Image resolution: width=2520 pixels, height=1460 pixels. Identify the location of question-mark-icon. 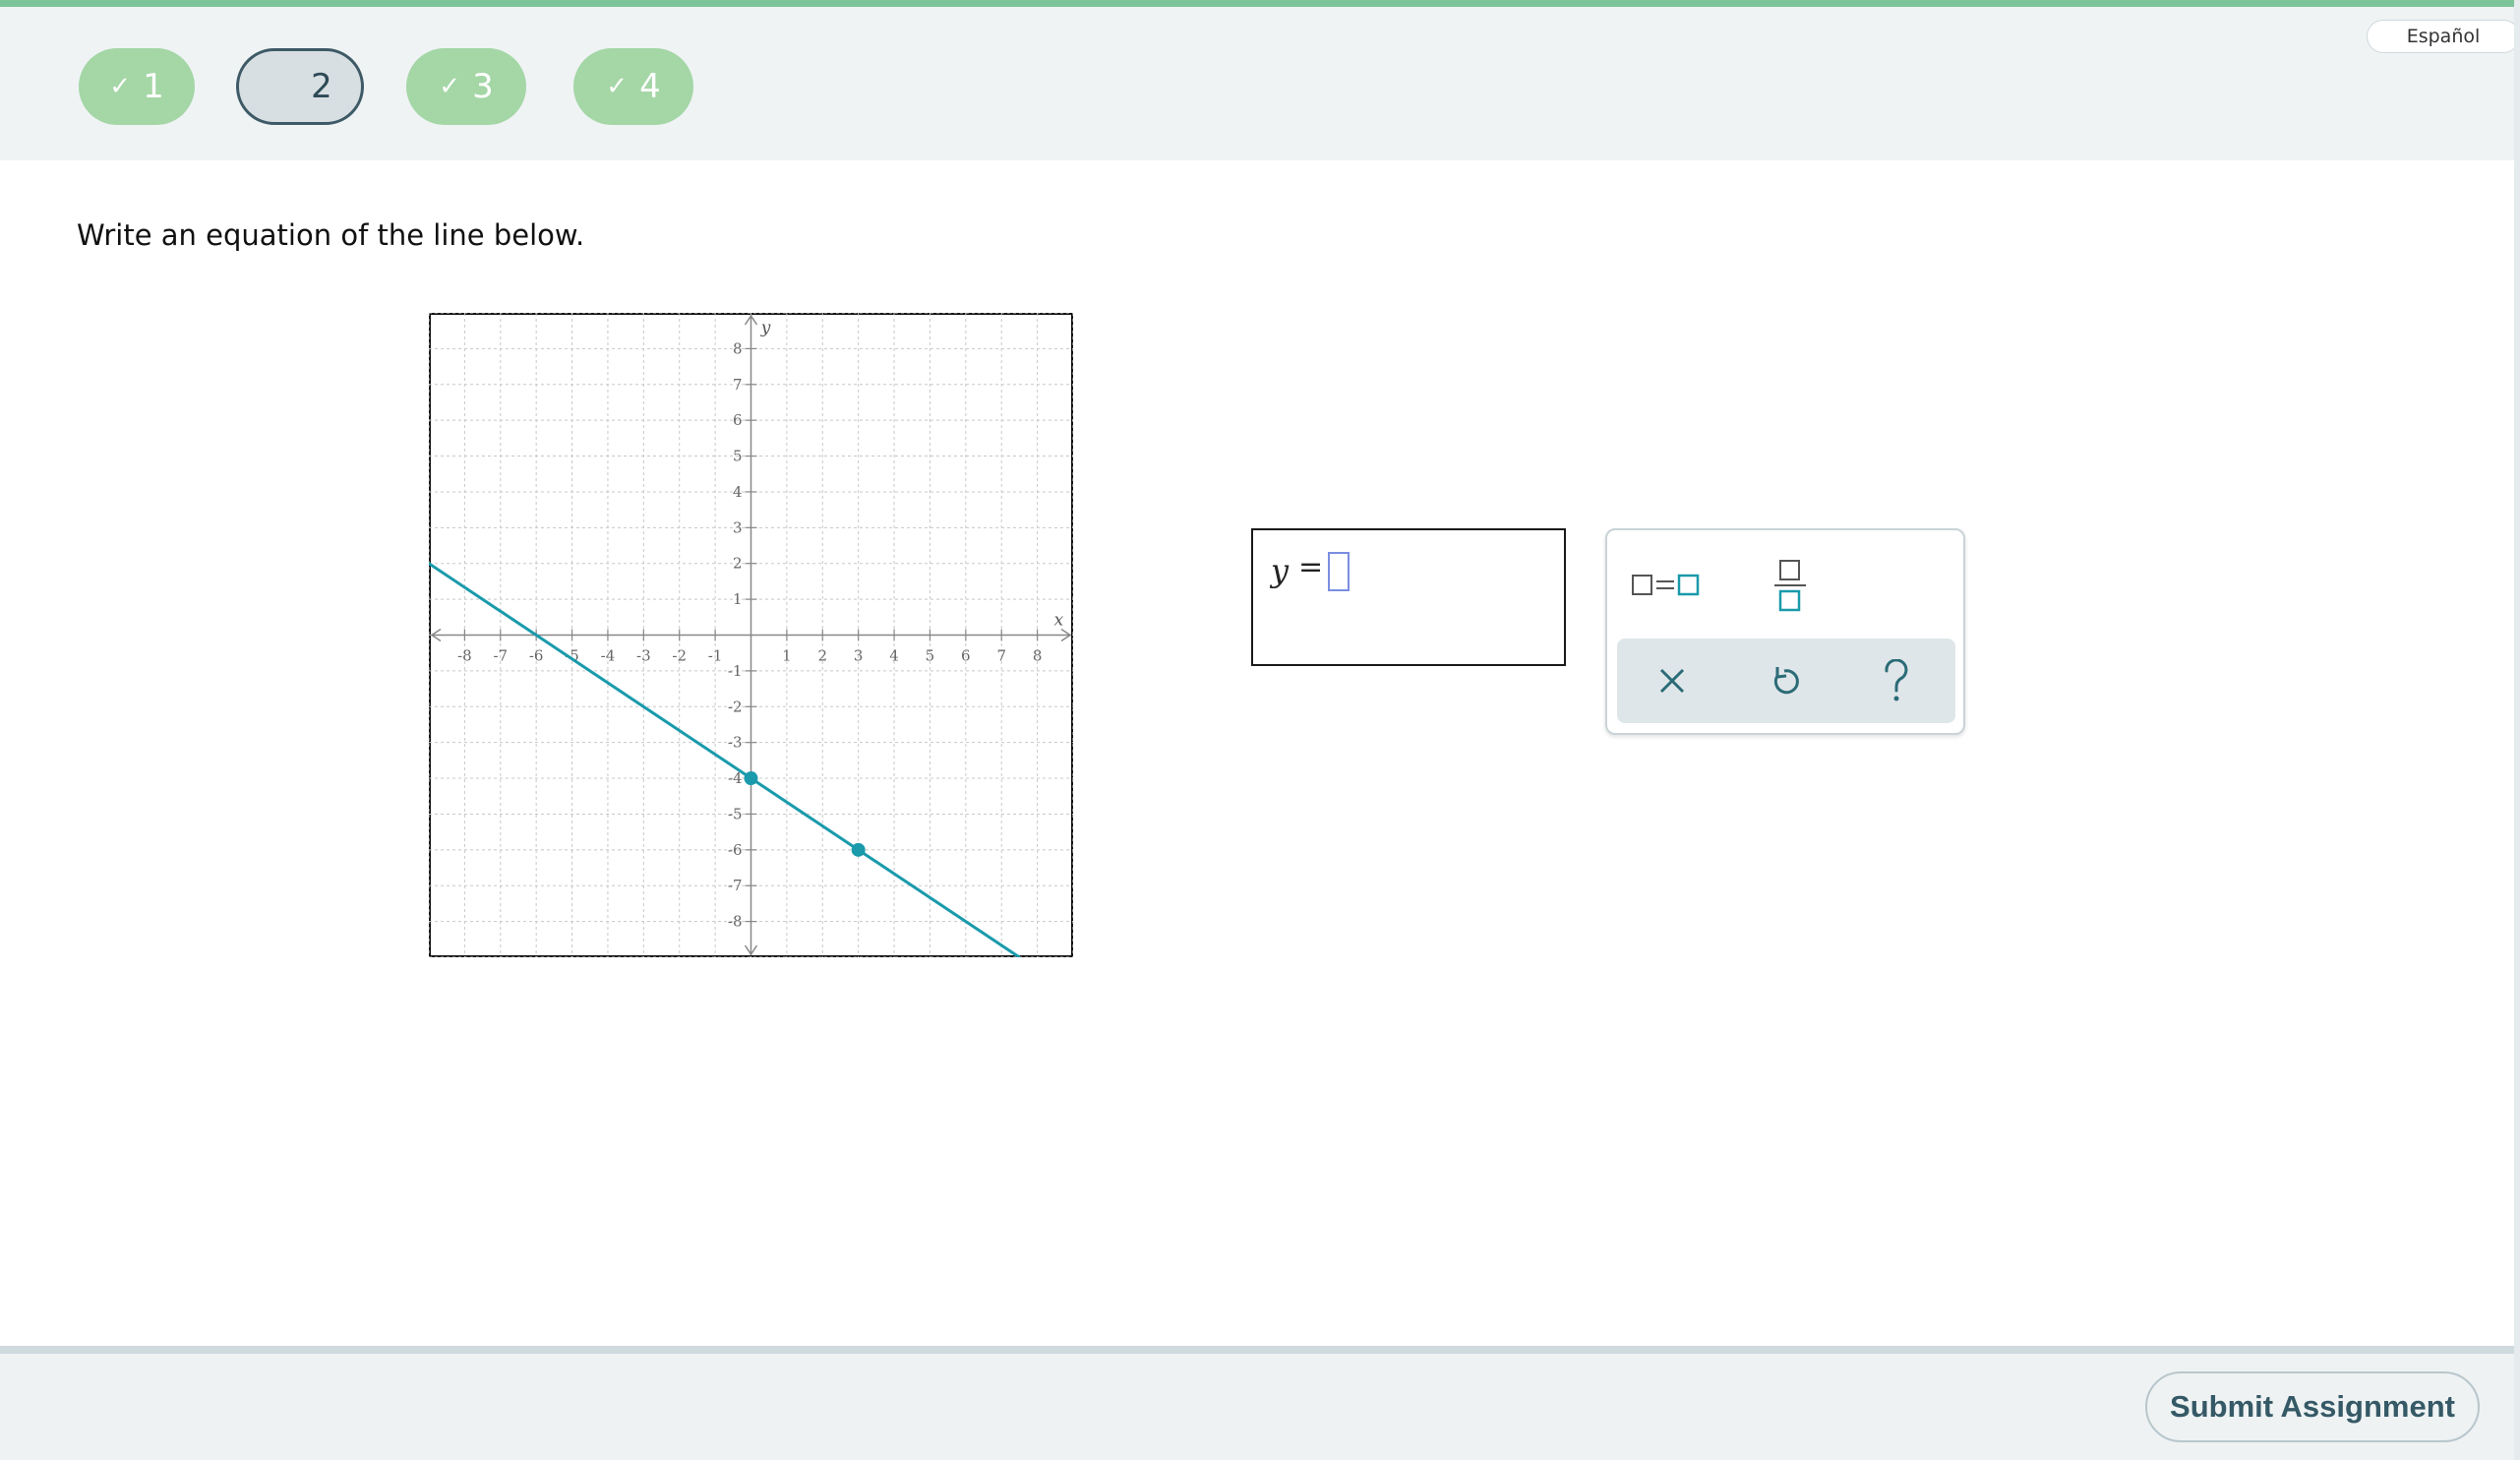
(1896, 680).